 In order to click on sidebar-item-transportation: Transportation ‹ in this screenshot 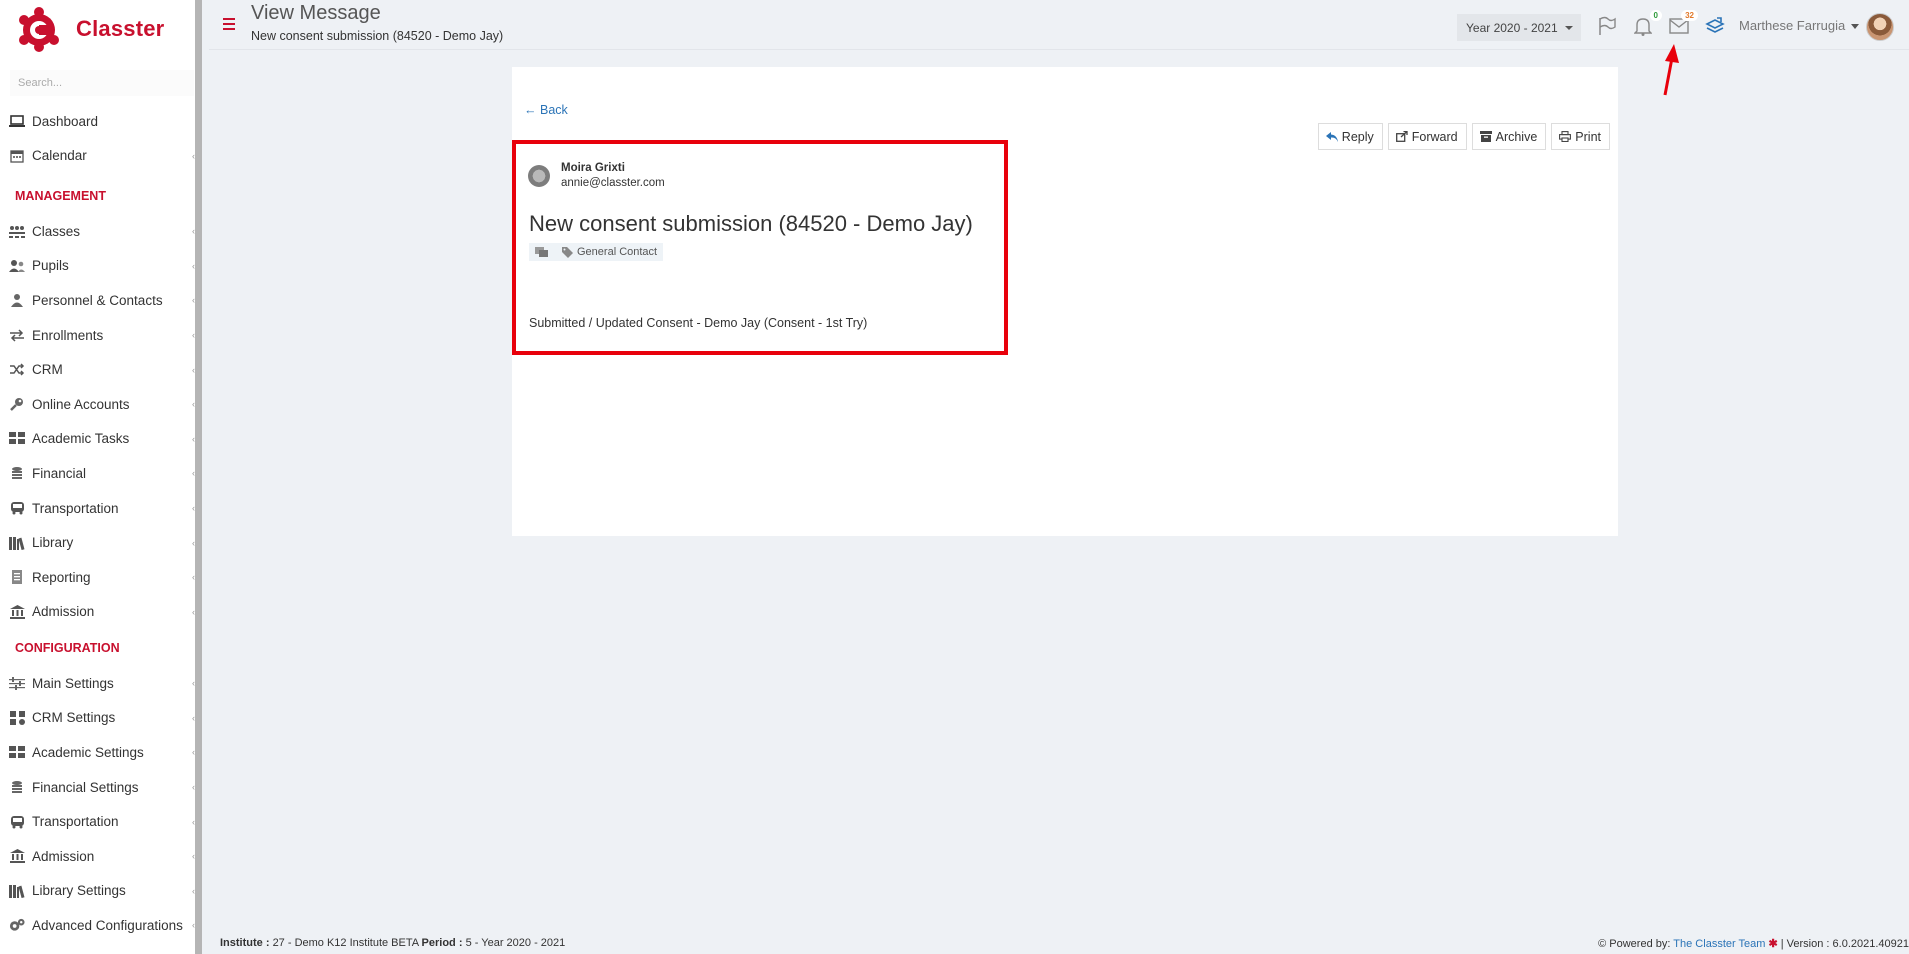, I will do `click(97, 508)`.